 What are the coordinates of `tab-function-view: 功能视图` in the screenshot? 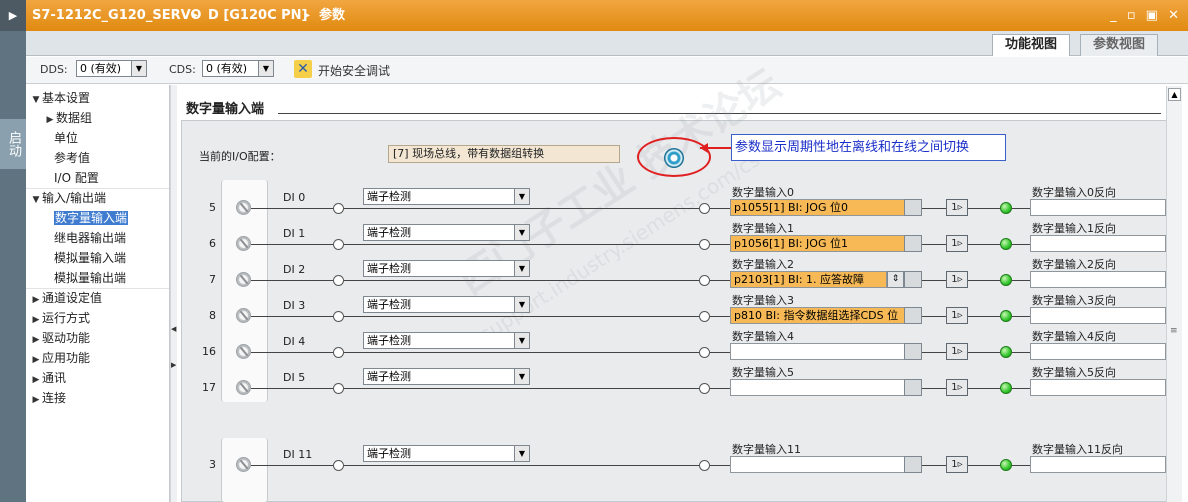 It's located at (1031, 45).